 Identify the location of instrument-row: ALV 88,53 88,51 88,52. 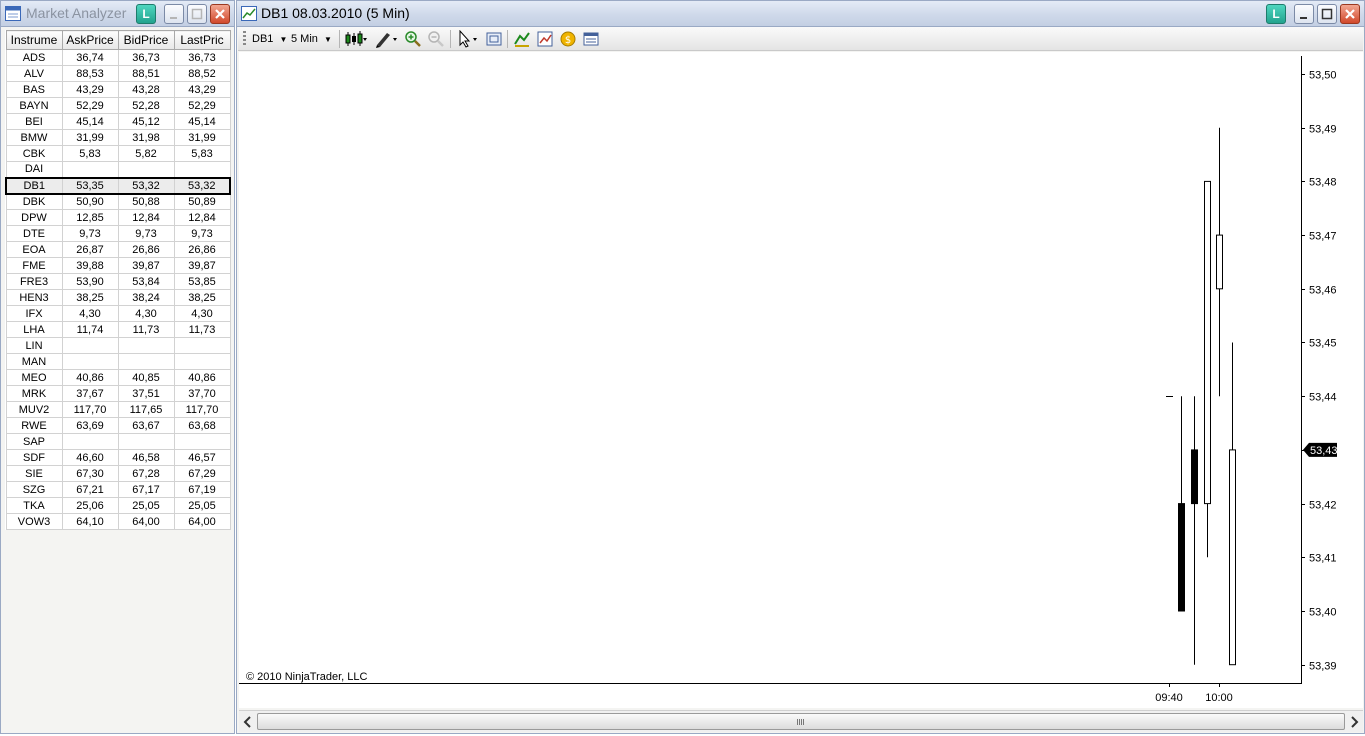
(118, 73).